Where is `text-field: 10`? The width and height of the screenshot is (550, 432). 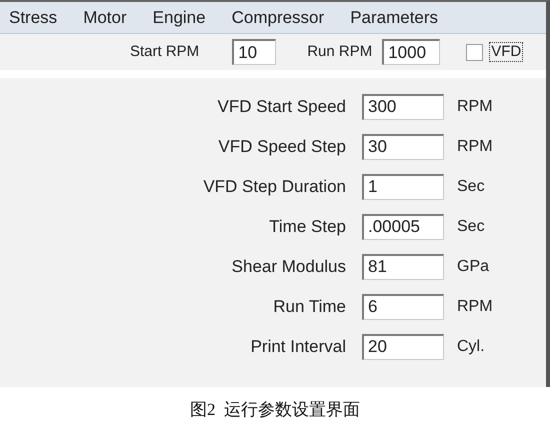 text-field: 10 is located at coordinates (254, 52).